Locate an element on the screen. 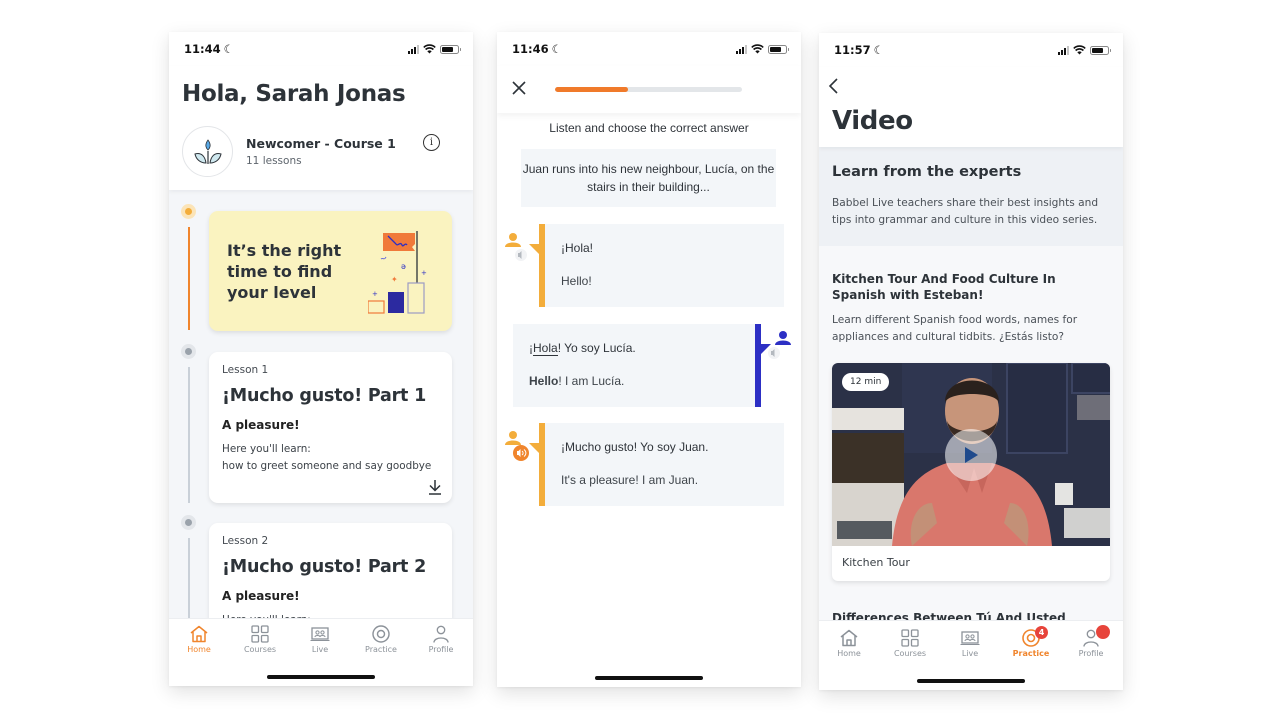  dialogue-bubble: ¡Hola! Yo soy Lucía. Hello! I am Lucía. is located at coordinates (642, 365).